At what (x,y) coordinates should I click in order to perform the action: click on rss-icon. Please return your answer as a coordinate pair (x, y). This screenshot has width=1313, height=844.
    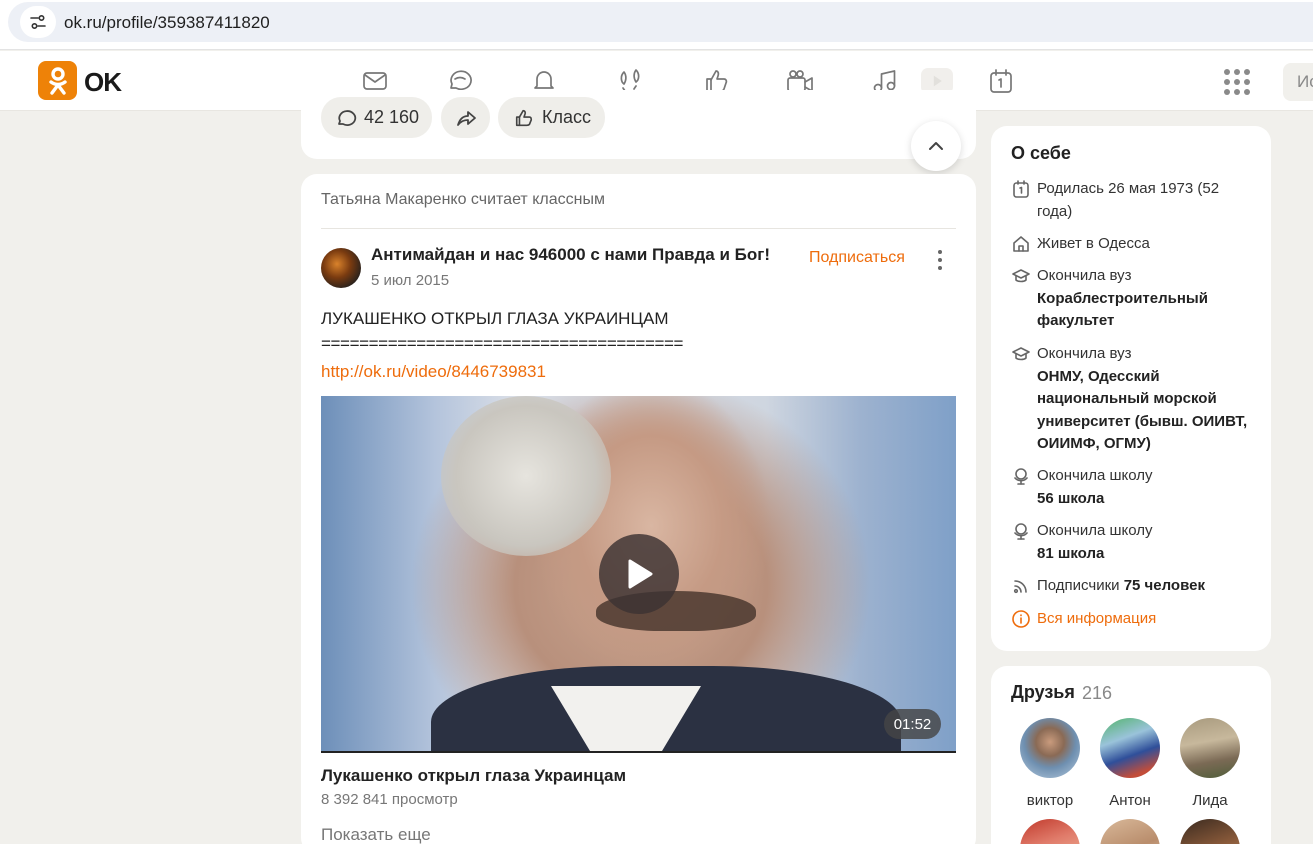
    Looking at the image, I should click on (1021, 586).